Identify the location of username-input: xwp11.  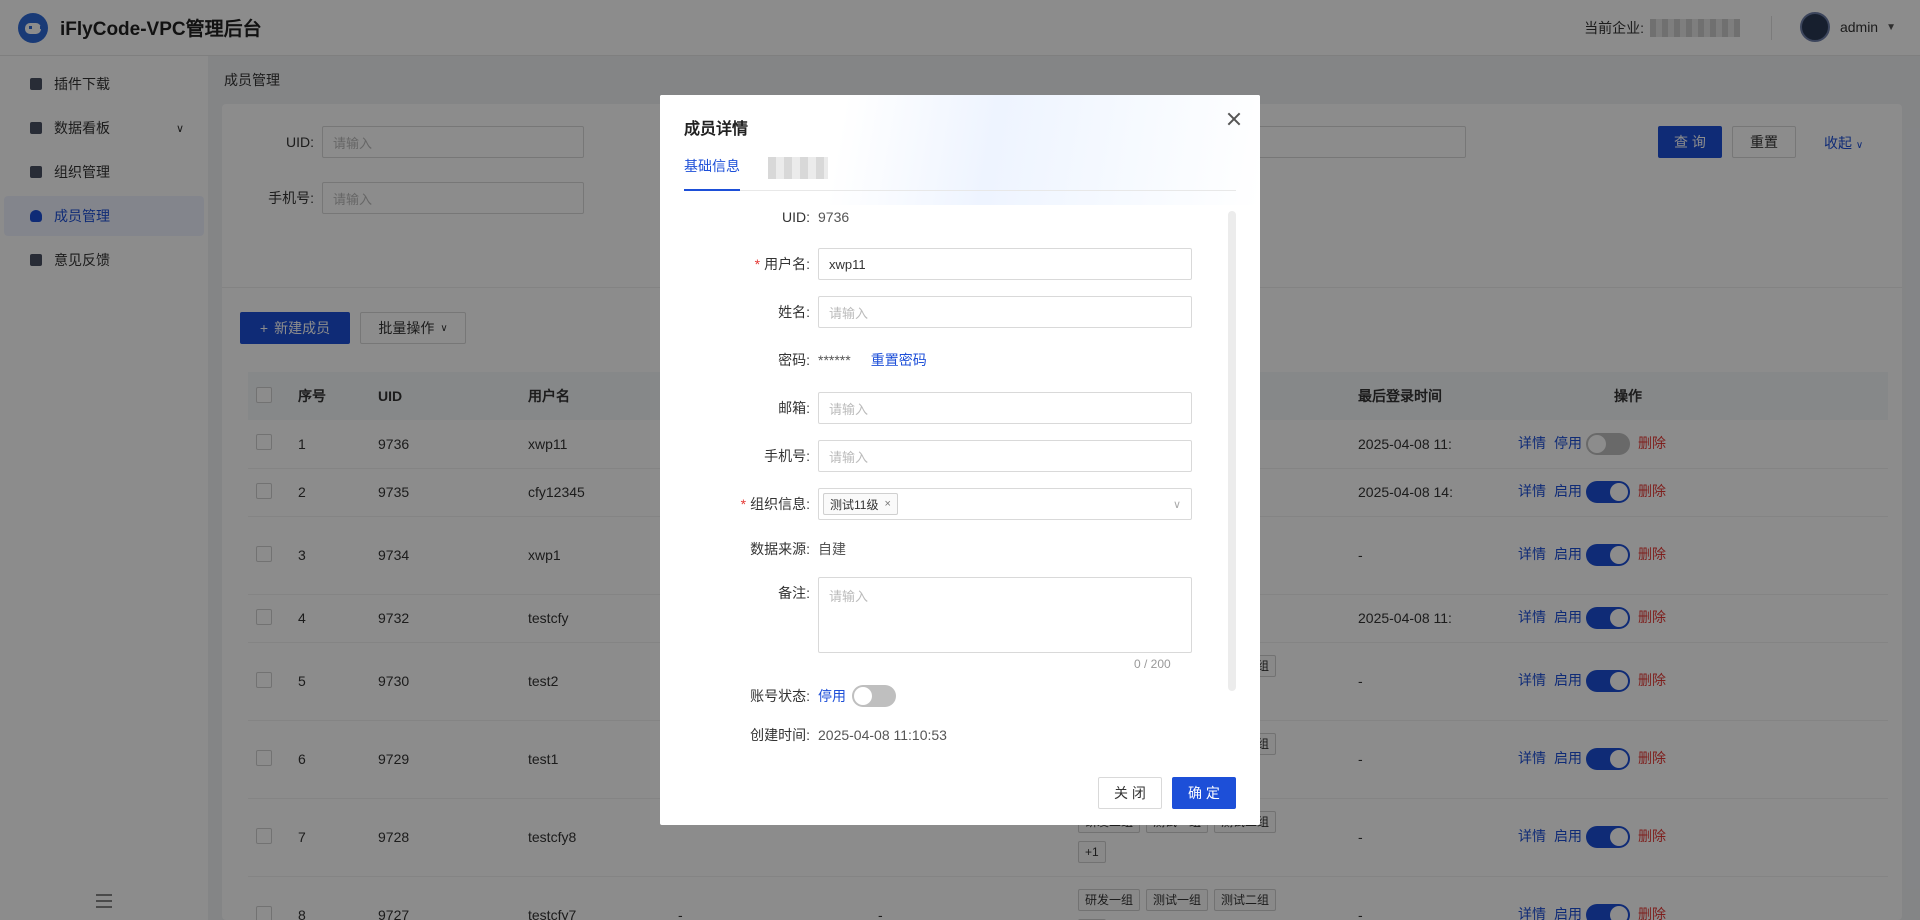
(1005, 264).